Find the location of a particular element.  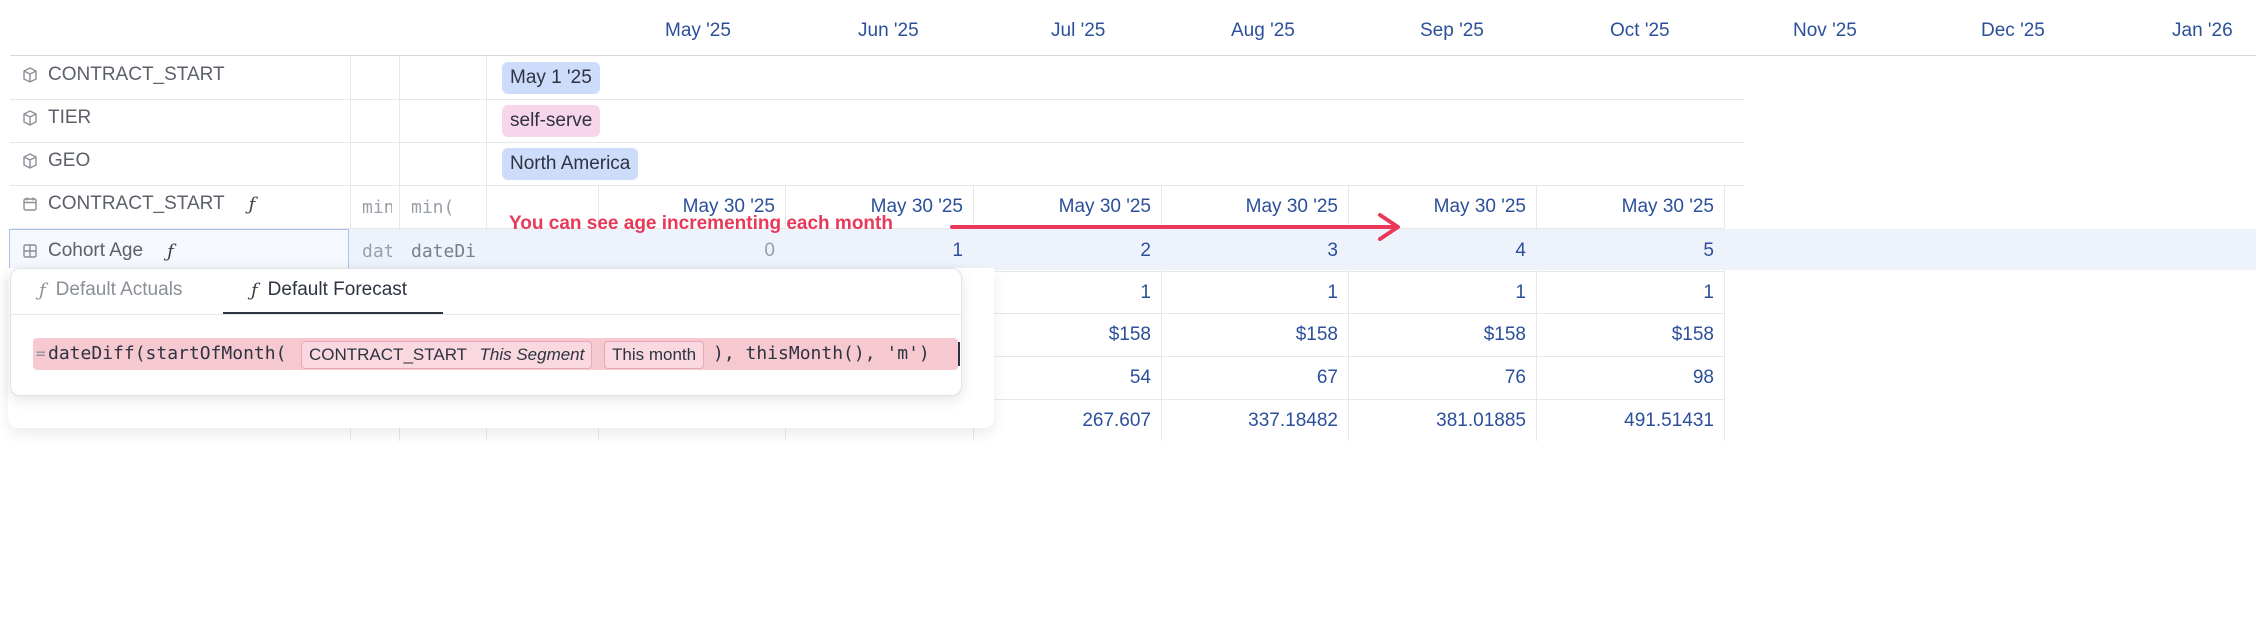

dimension-row-label: GEO is located at coordinates (56, 161).